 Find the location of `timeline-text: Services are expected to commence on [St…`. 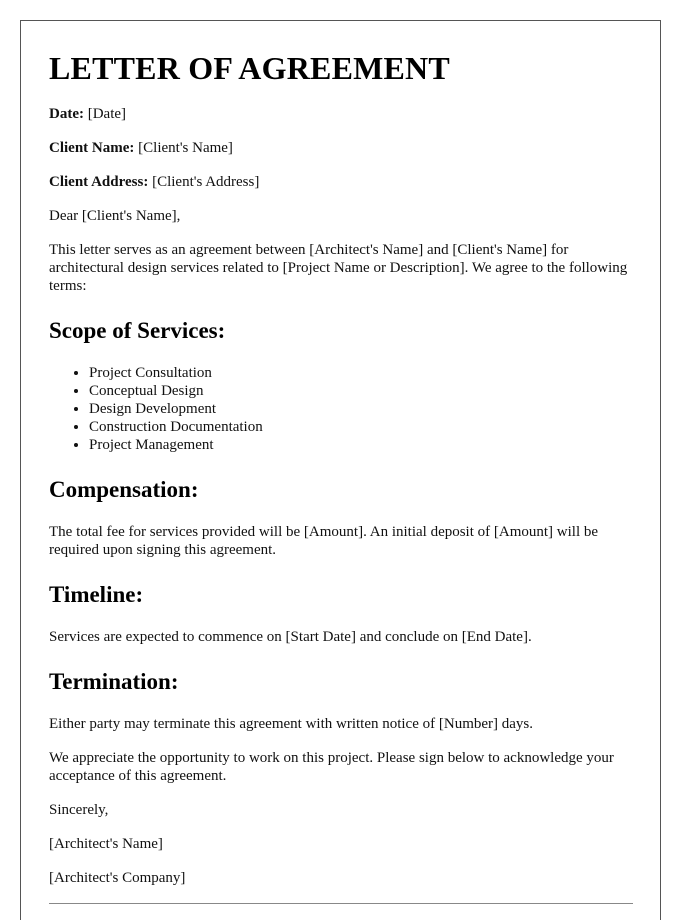

timeline-text: Services are expected to commence on [St… is located at coordinates (290, 637).